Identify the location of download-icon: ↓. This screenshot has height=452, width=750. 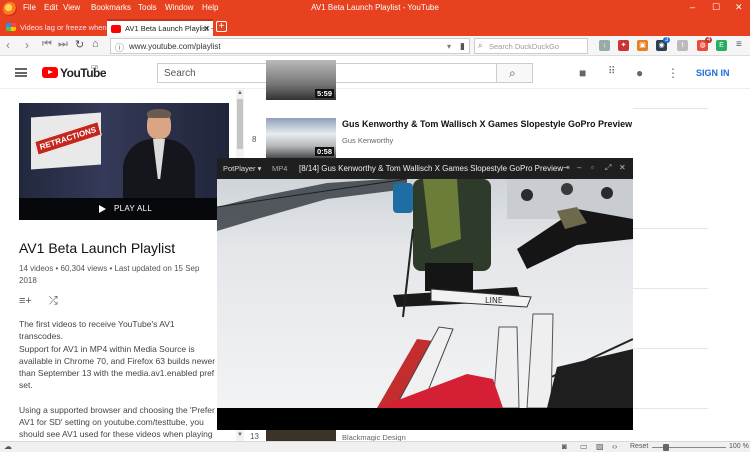
(604, 45).